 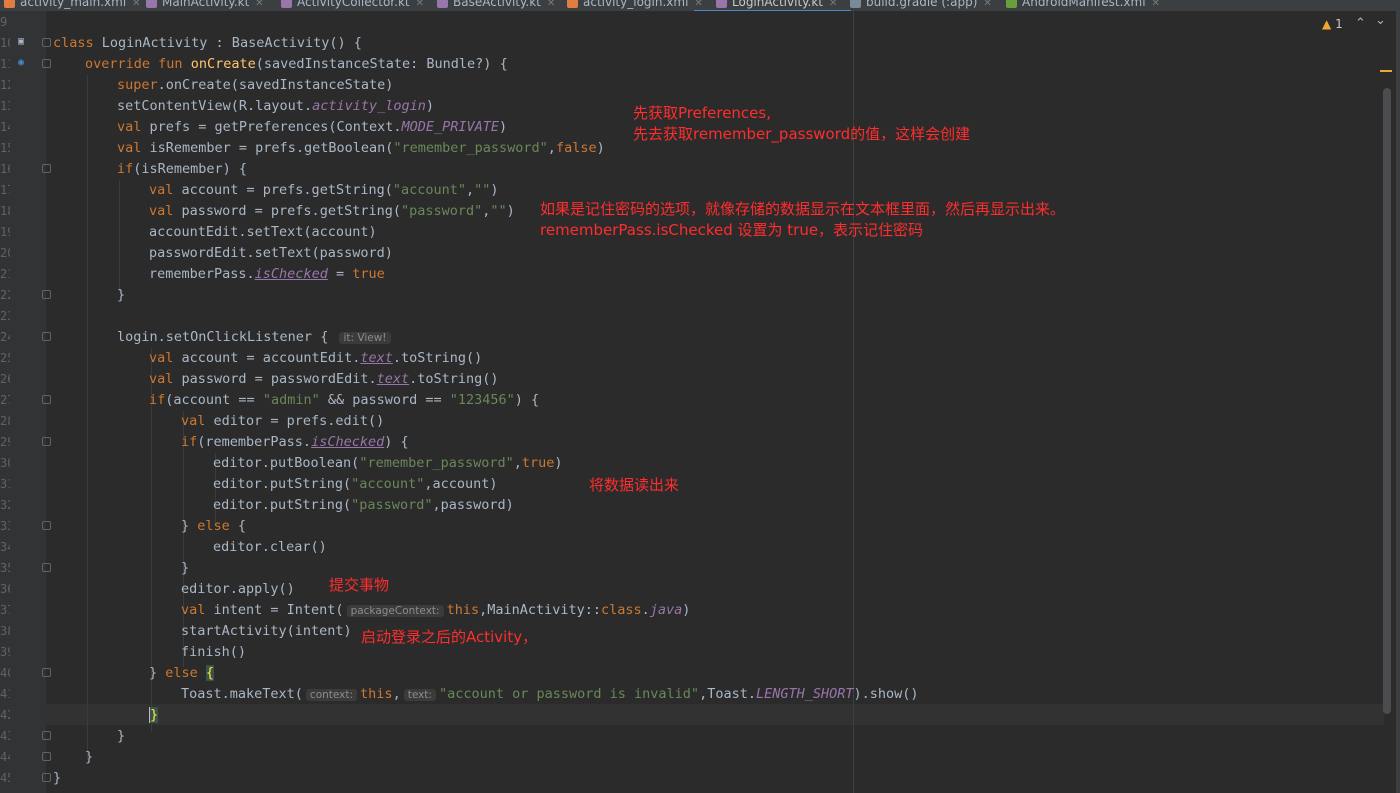 What do you see at coordinates (5, 316) in the screenshot?
I see `line-number: 23` at bounding box center [5, 316].